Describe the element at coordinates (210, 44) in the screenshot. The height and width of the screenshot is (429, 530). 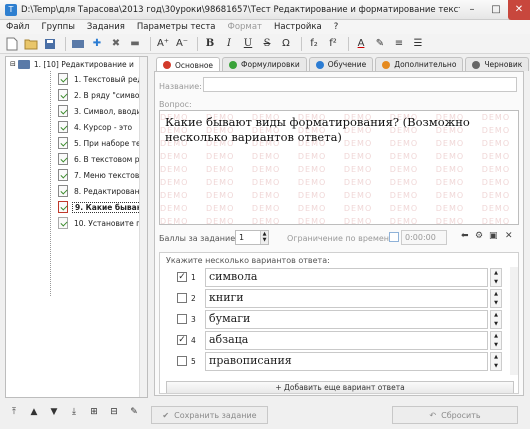
I see `bold-button: B` at that location.